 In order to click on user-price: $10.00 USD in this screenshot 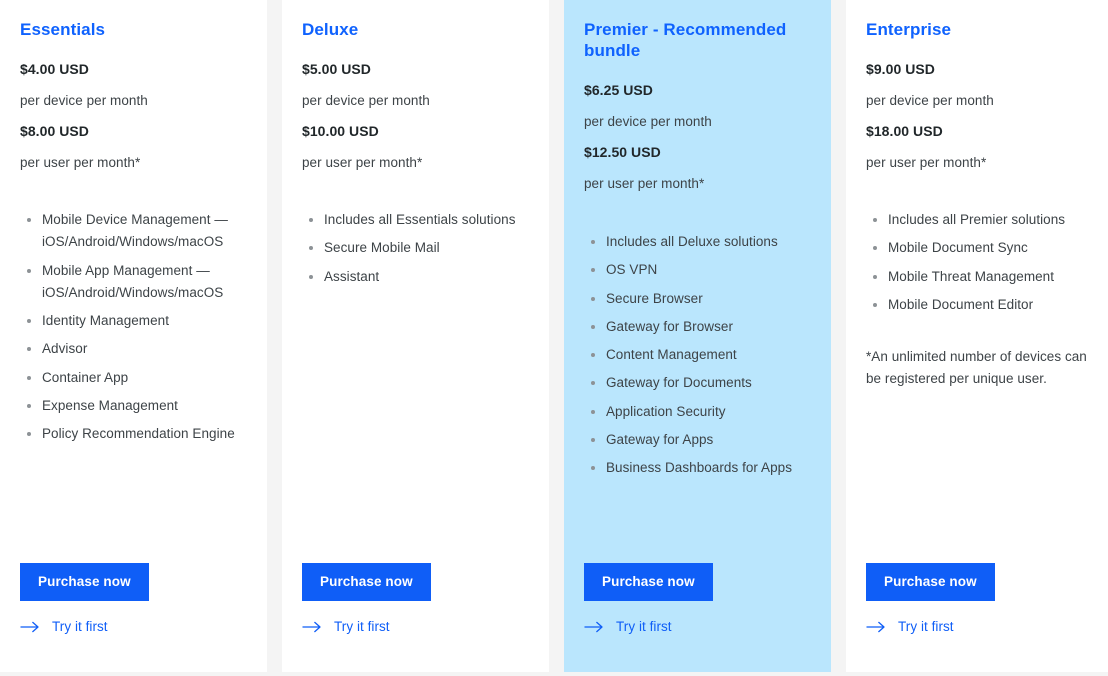, I will do `click(340, 131)`.